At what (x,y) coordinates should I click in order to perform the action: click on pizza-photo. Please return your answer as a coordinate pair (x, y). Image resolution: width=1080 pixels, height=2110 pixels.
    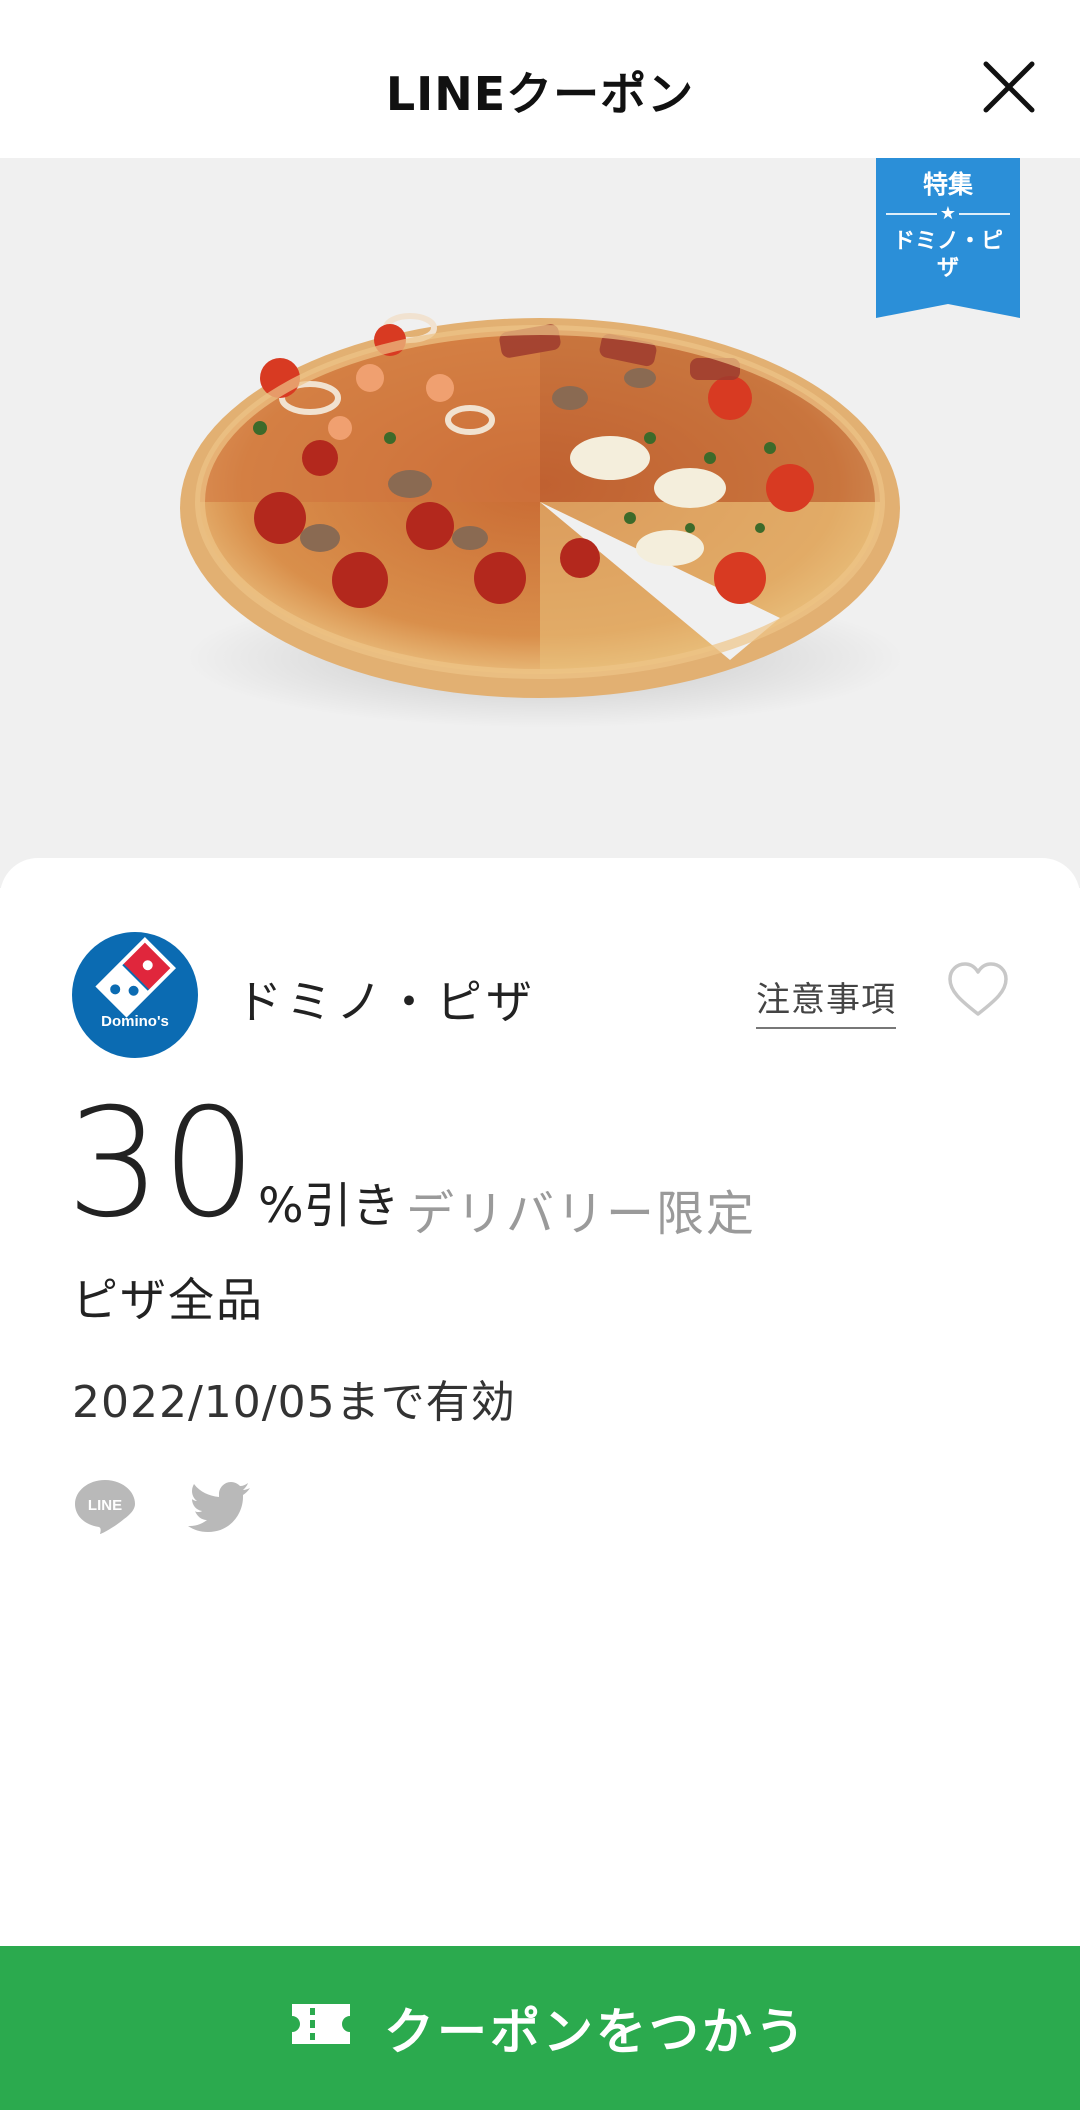
    Looking at the image, I should click on (542, 520).